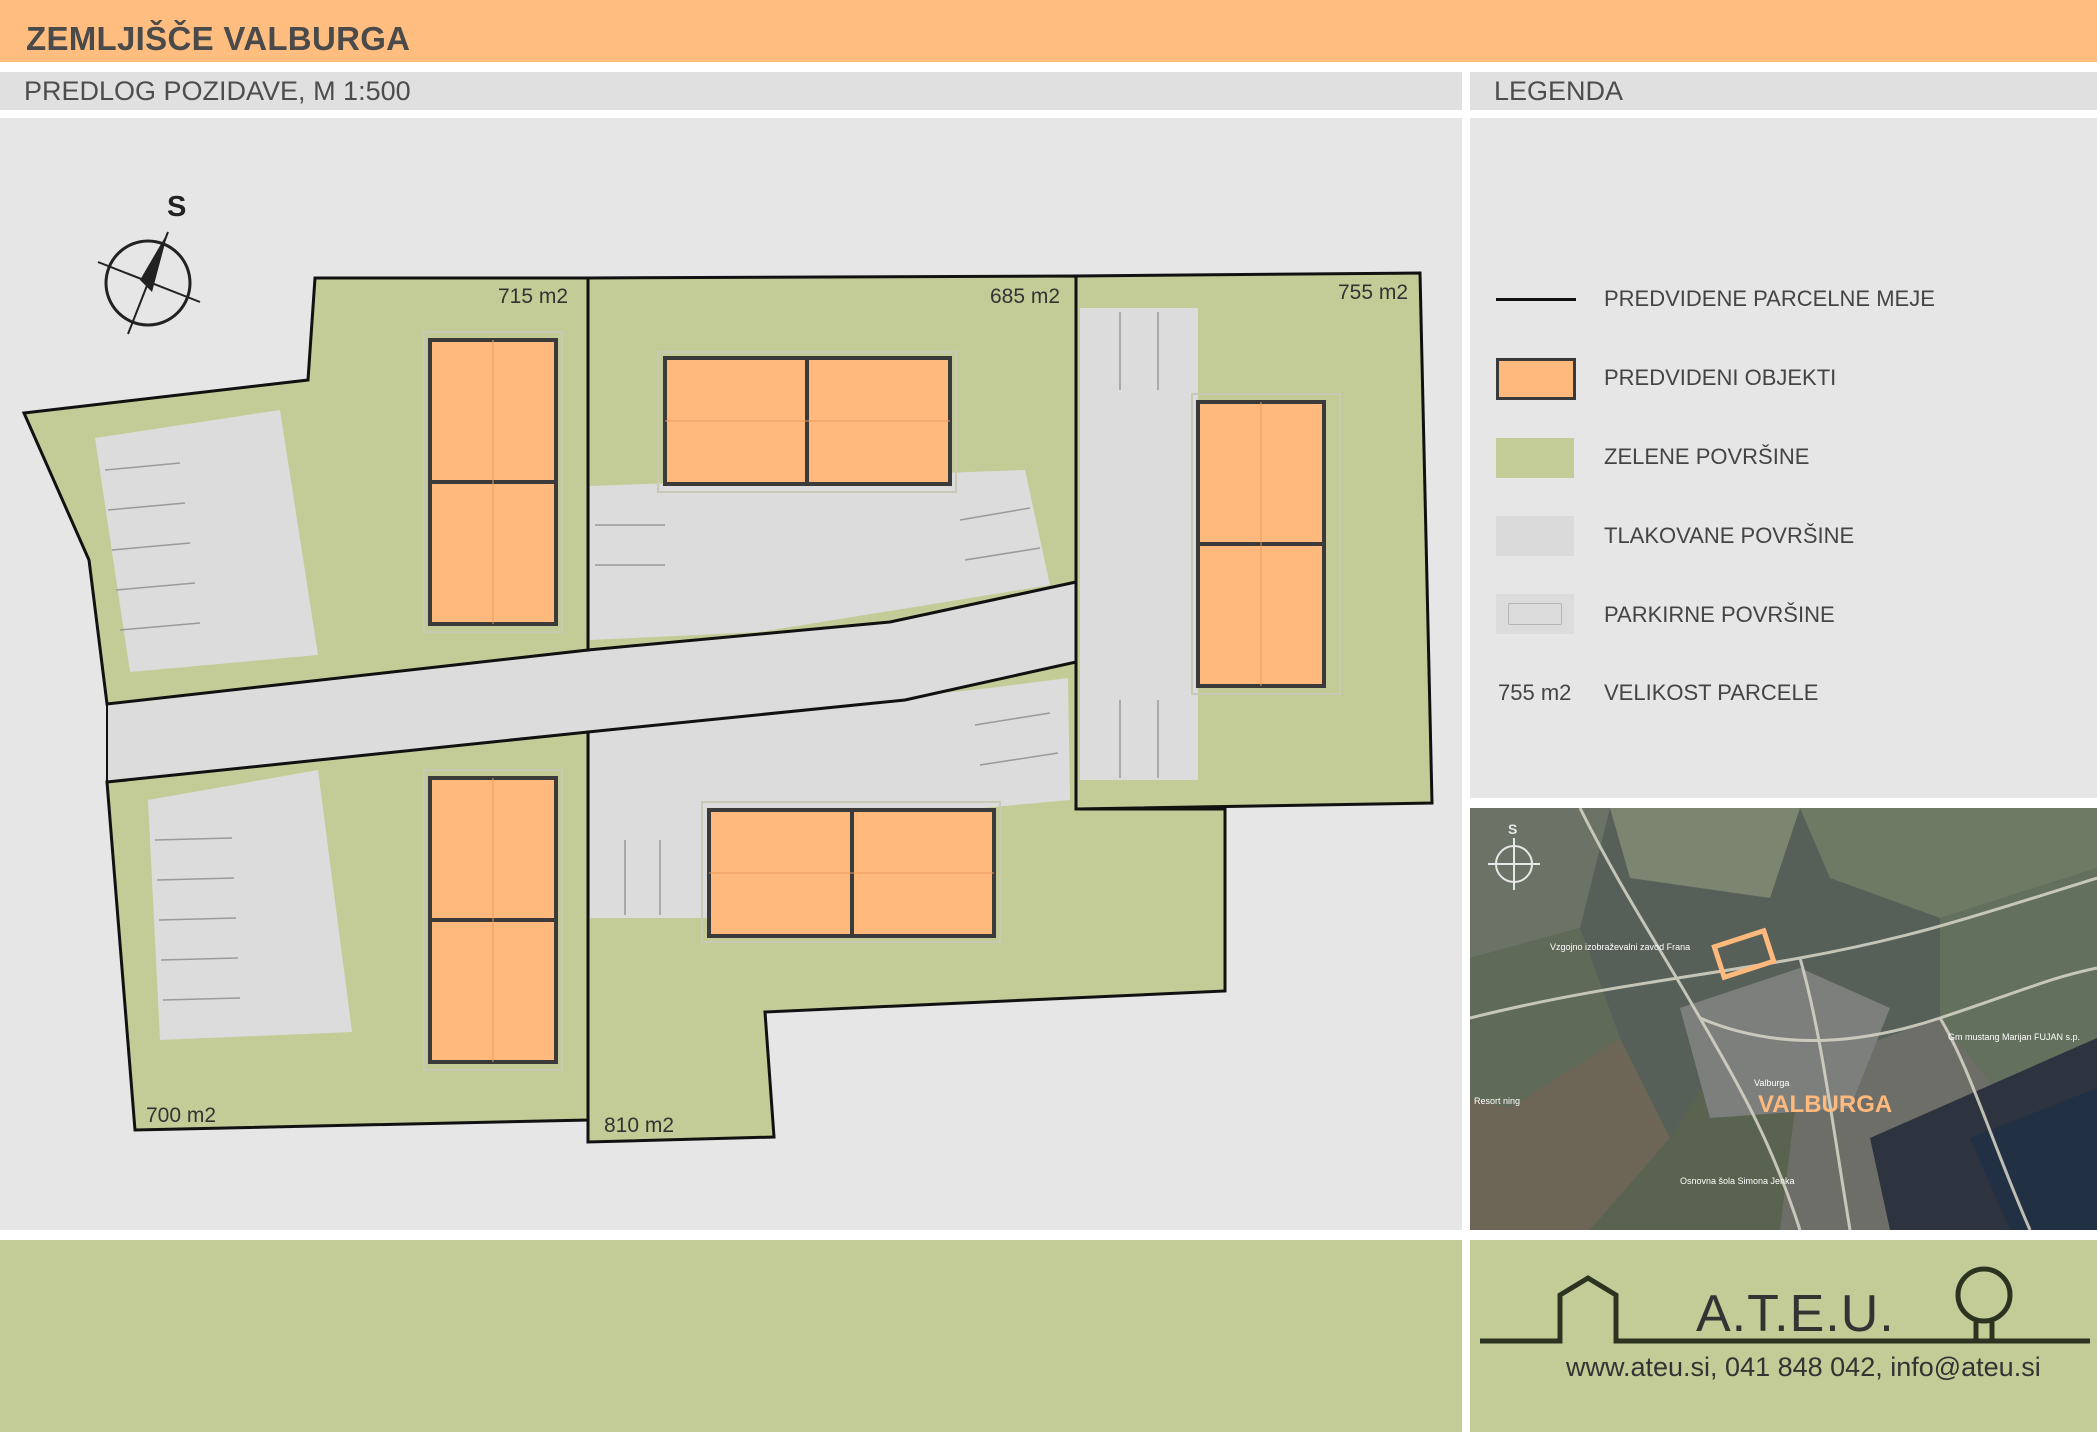 The width and height of the screenshot is (2097, 1432). Describe the element at coordinates (533, 296) in the screenshot. I see `parcel-area-label-nw: 715 m2` at that location.